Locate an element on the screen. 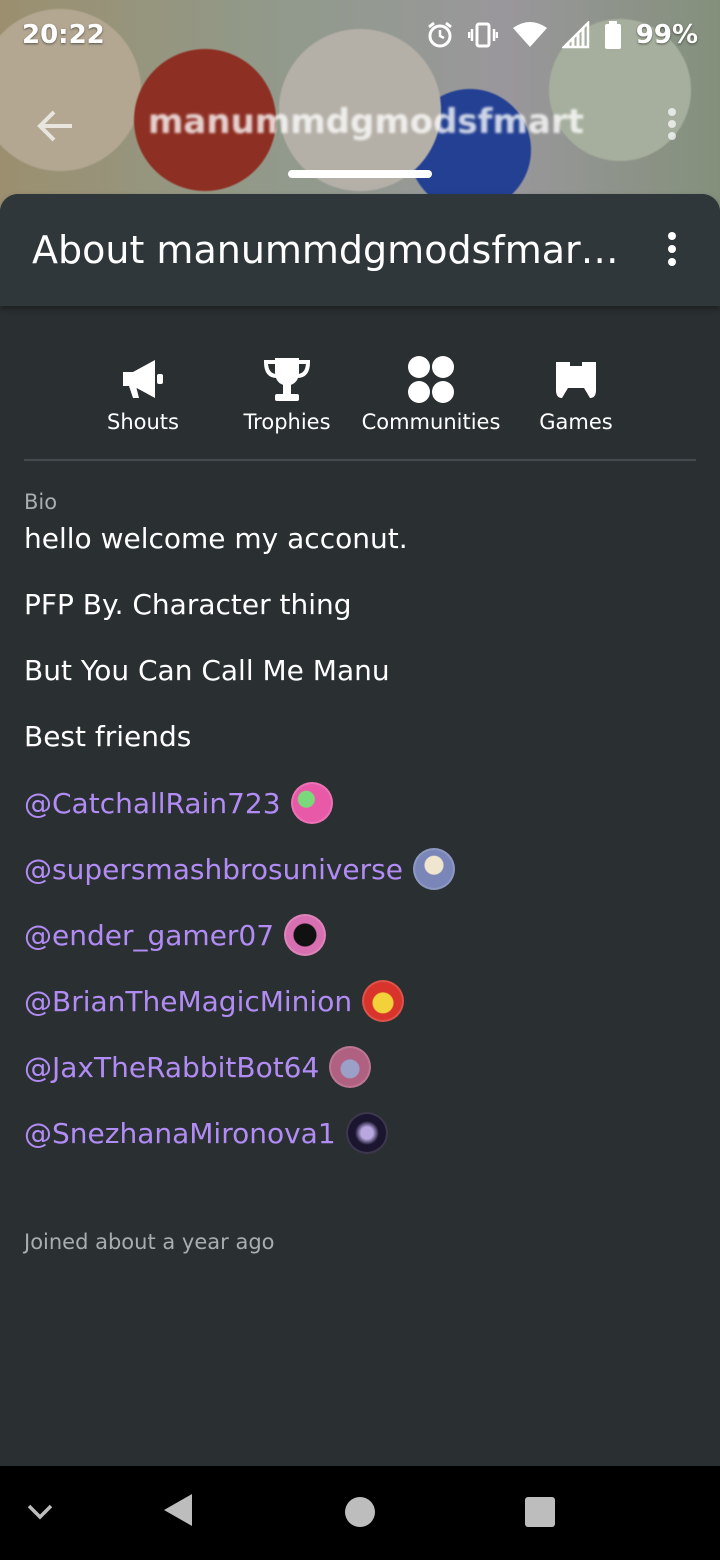 The image size is (720, 1560). system-nav-bar is located at coordinates (360, 1513).